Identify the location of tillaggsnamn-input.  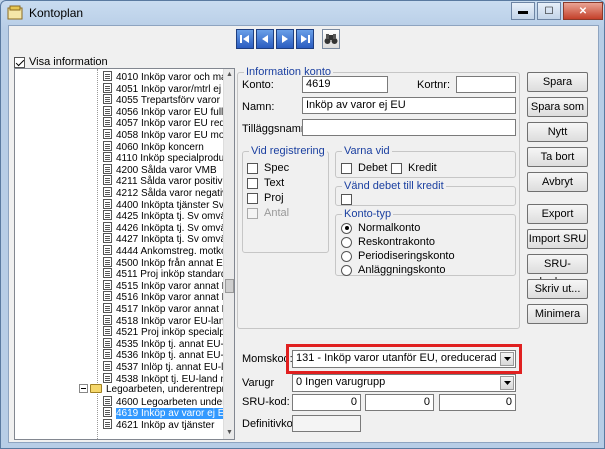
(409, 127).